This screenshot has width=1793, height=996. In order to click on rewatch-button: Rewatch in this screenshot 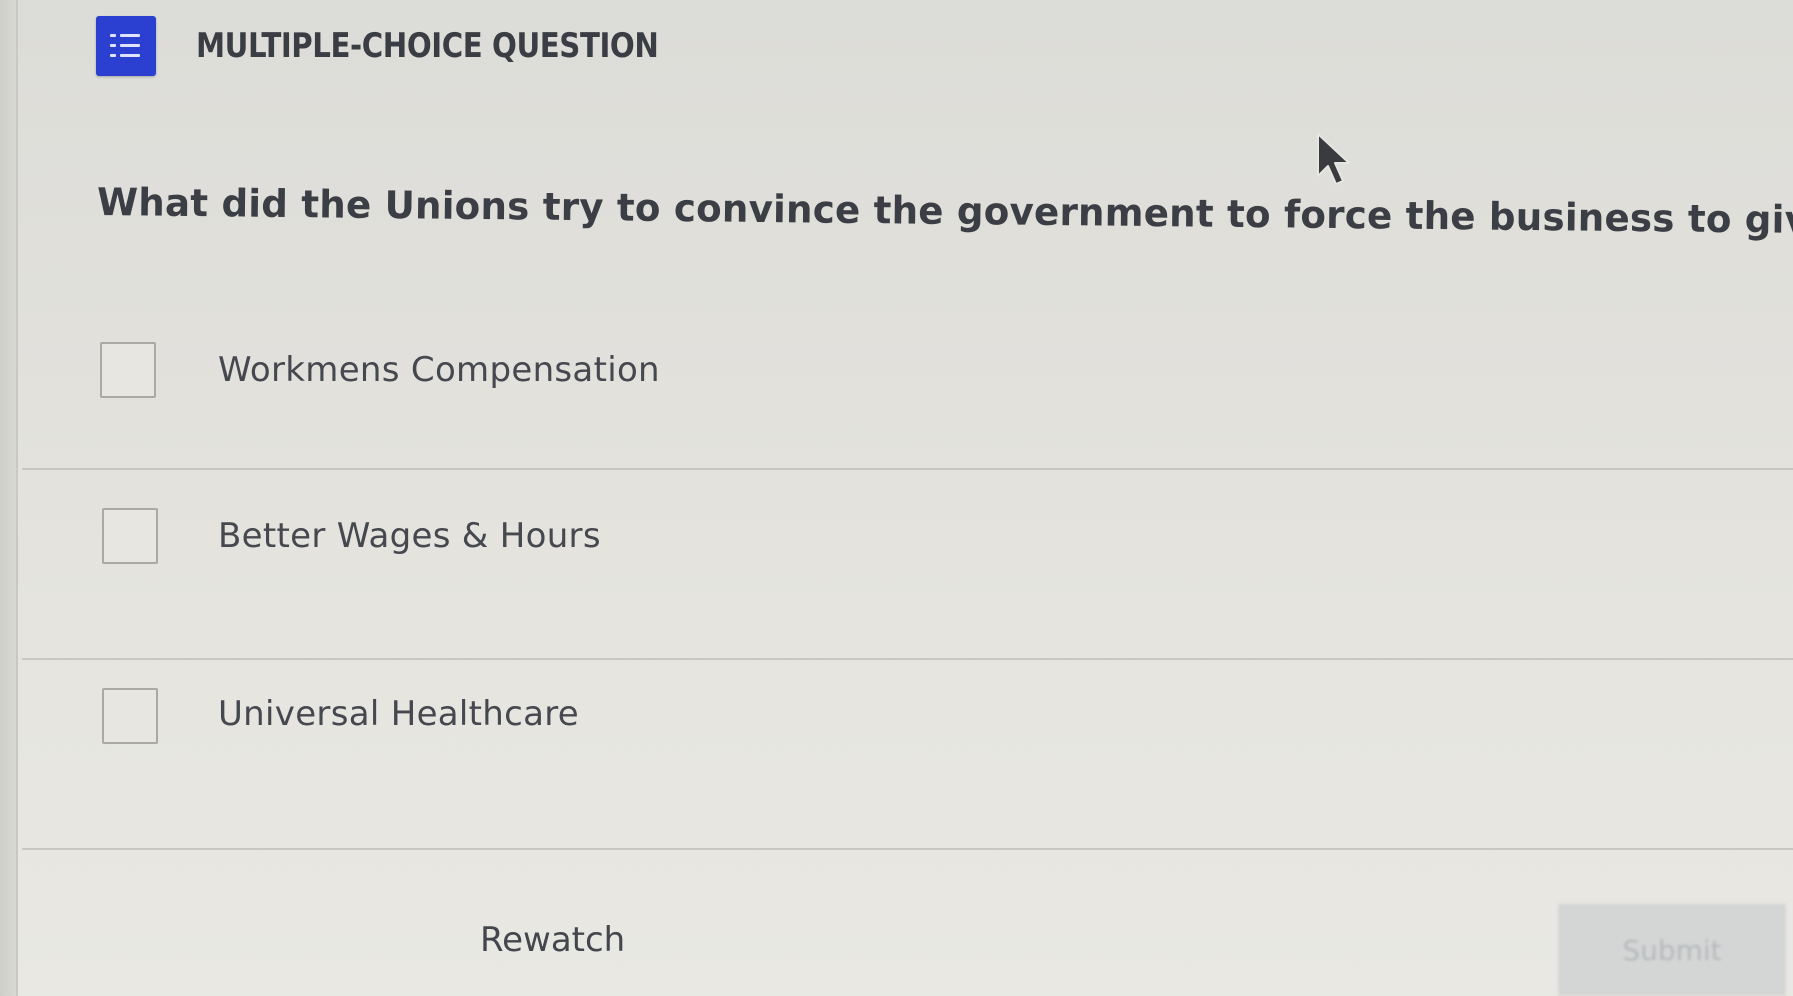, I will do `click(552, 940)`.